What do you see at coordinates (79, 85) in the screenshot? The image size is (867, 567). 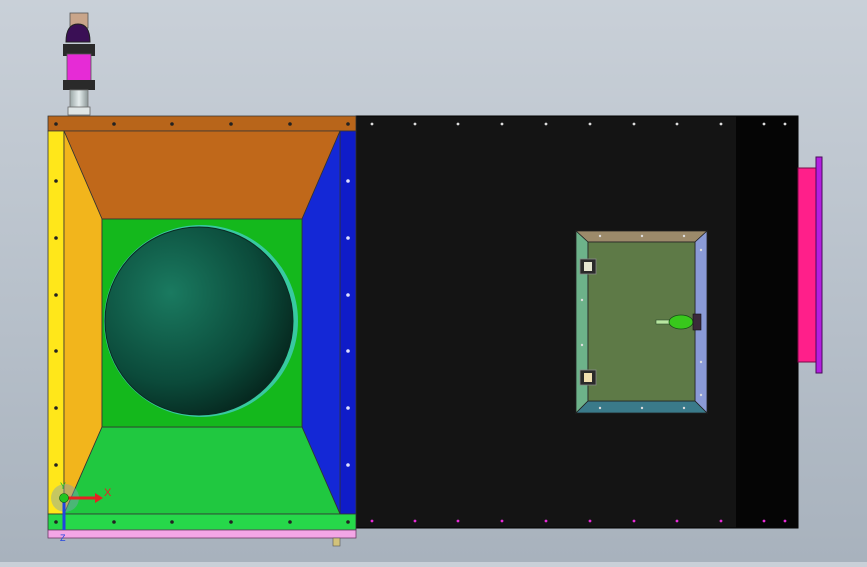 I see `valve-nut-bottom` at bounding box center [79, 85].